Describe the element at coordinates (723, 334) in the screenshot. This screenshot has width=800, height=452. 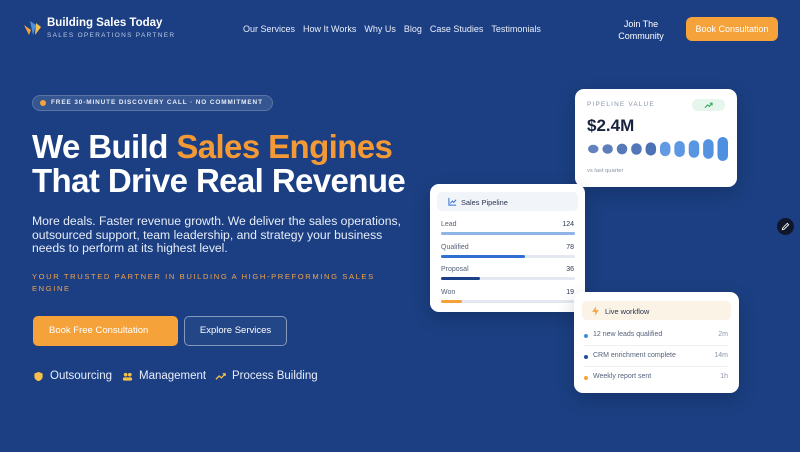
I see `workflow-item-time: 2m` at that location.